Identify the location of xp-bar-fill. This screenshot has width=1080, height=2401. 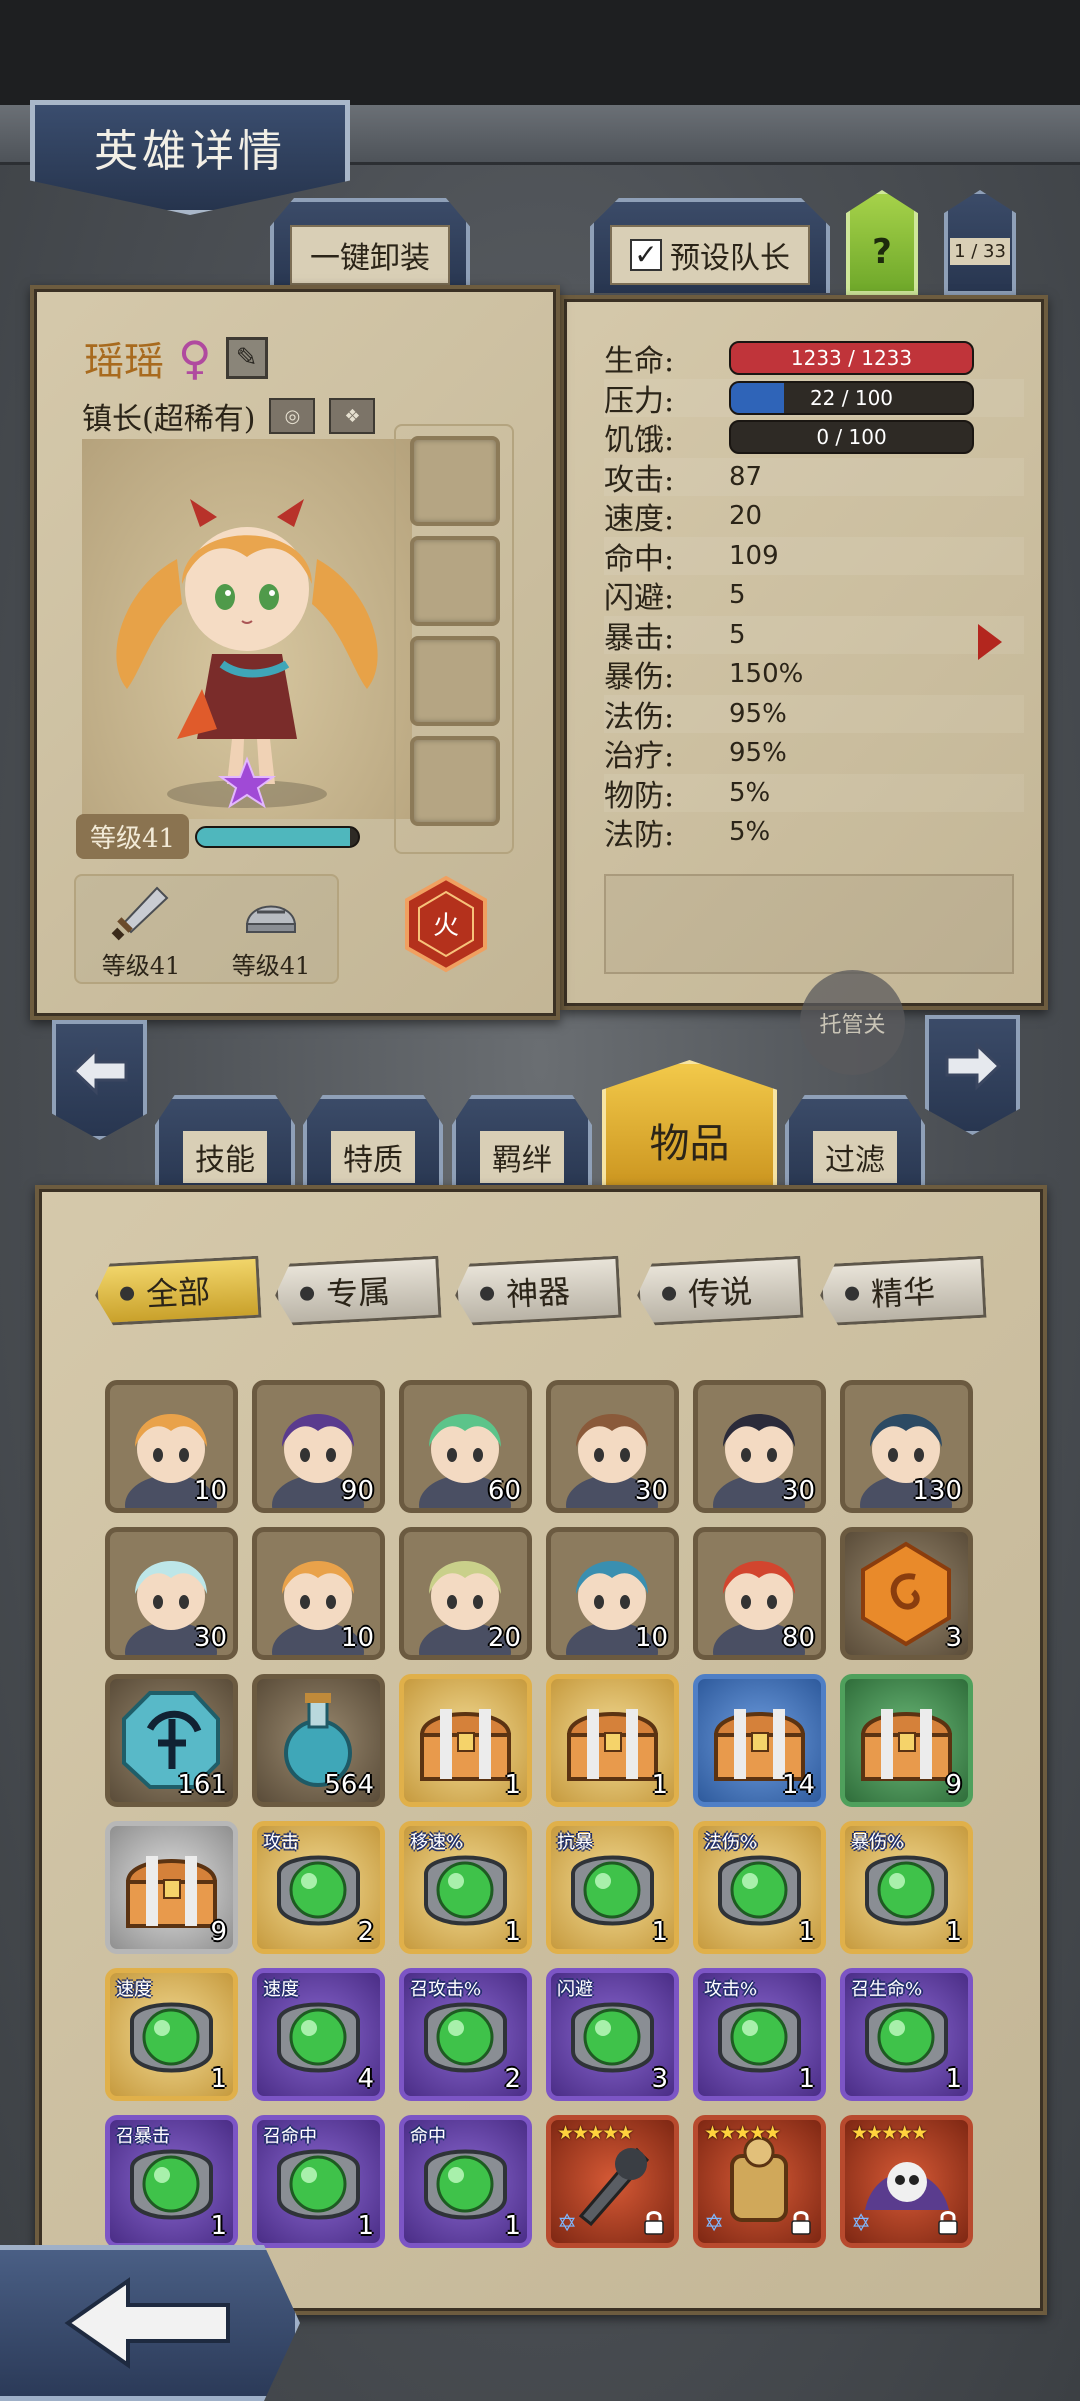
(274, 836).